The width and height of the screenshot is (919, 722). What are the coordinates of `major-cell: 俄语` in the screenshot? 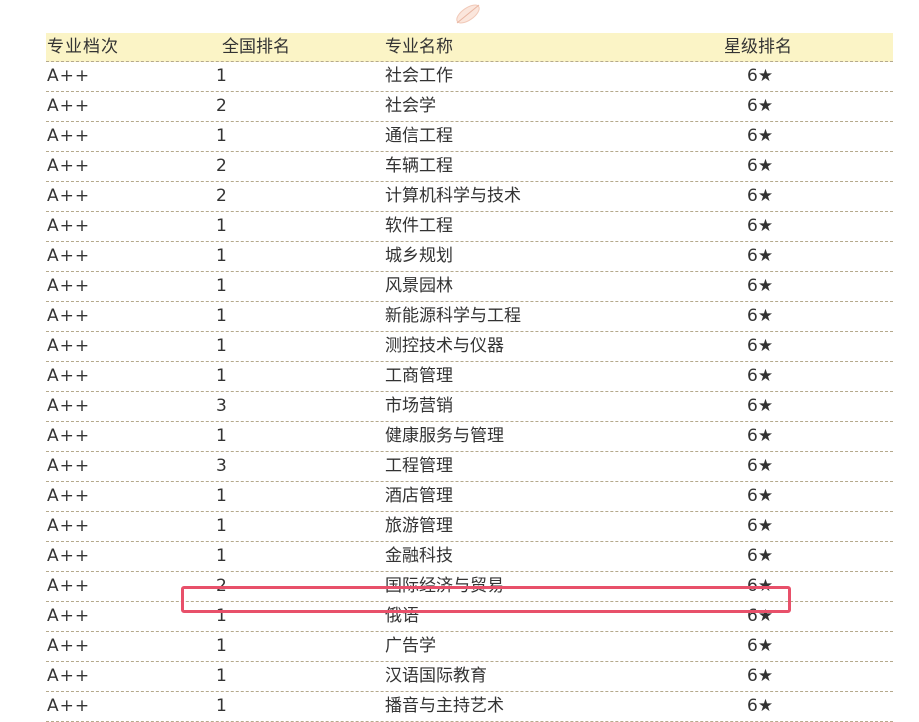 It's located at (402, 616).